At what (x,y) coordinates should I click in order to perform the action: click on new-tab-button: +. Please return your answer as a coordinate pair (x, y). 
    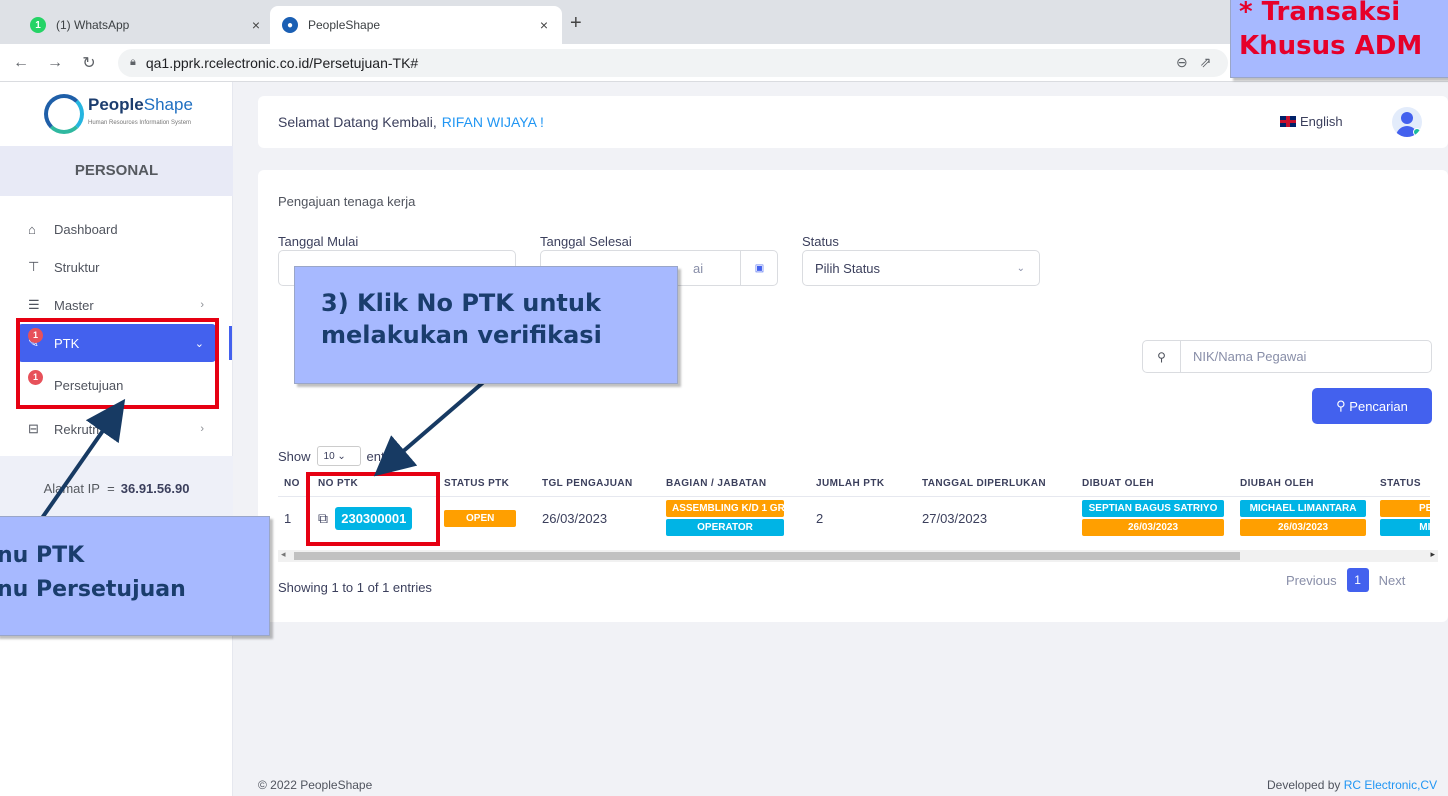
    Looking at the image, I should click on (576, 23).